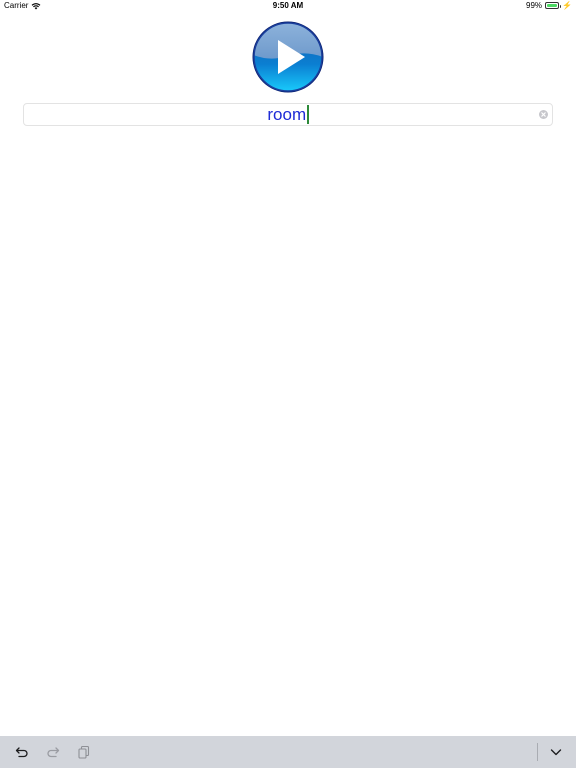 This screenshot has width=576, height=768. Describe the element at coordinates (567, 5) in the screenshot. I see `charging-icon: ⚡` at that location.